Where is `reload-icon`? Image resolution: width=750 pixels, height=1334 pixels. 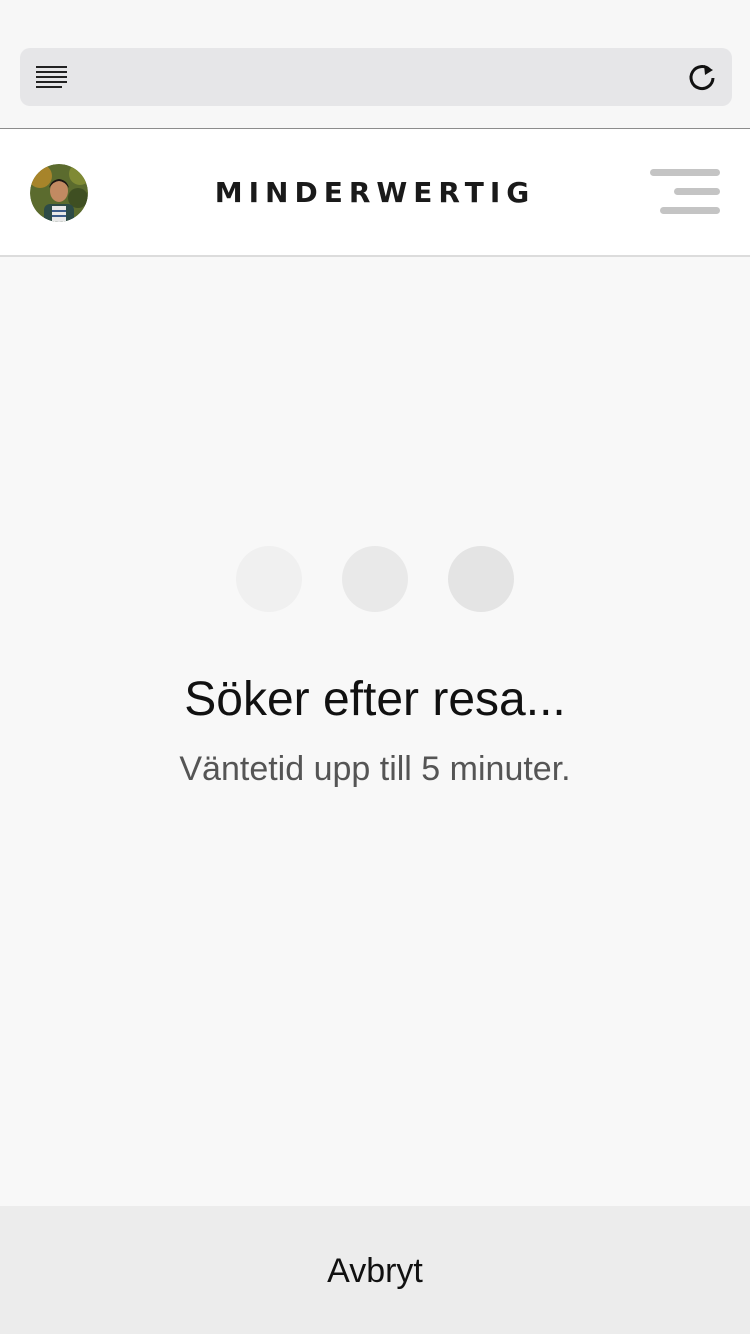 reload-icon is located at coordinates (702, 78).